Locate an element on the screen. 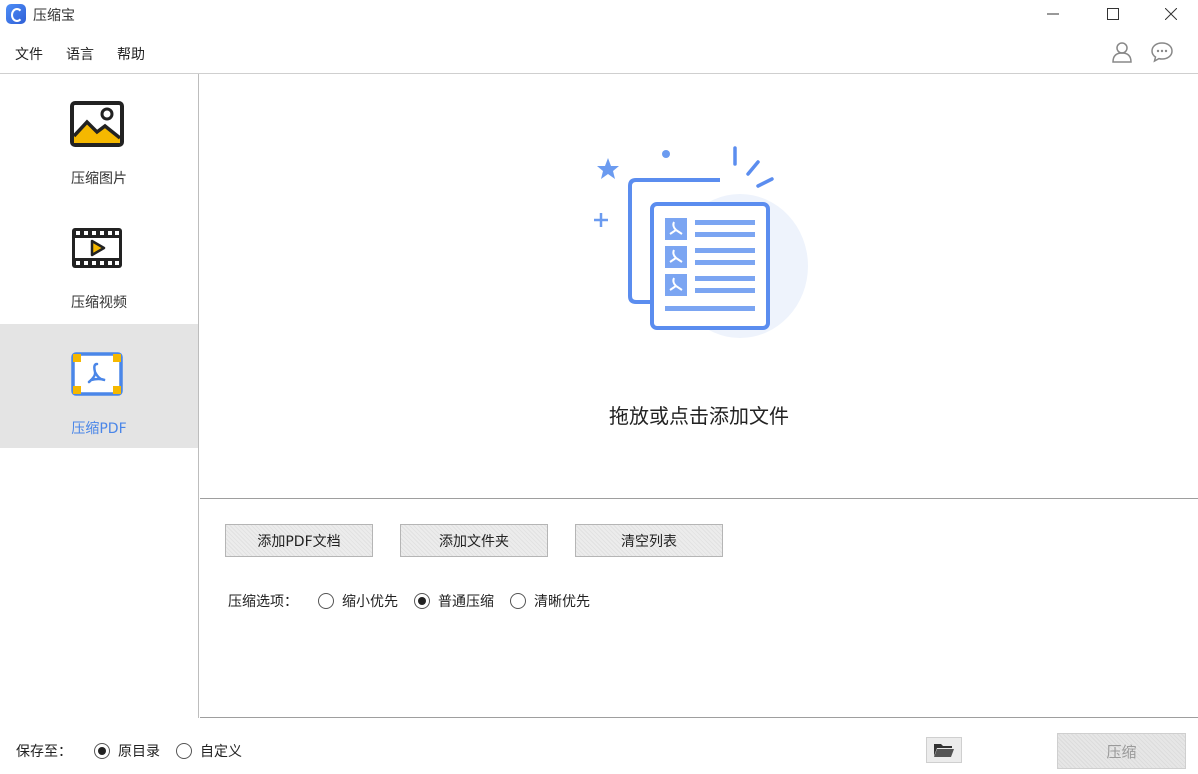  title-bar: 压缩宝 is located at coordinates (599, 15).